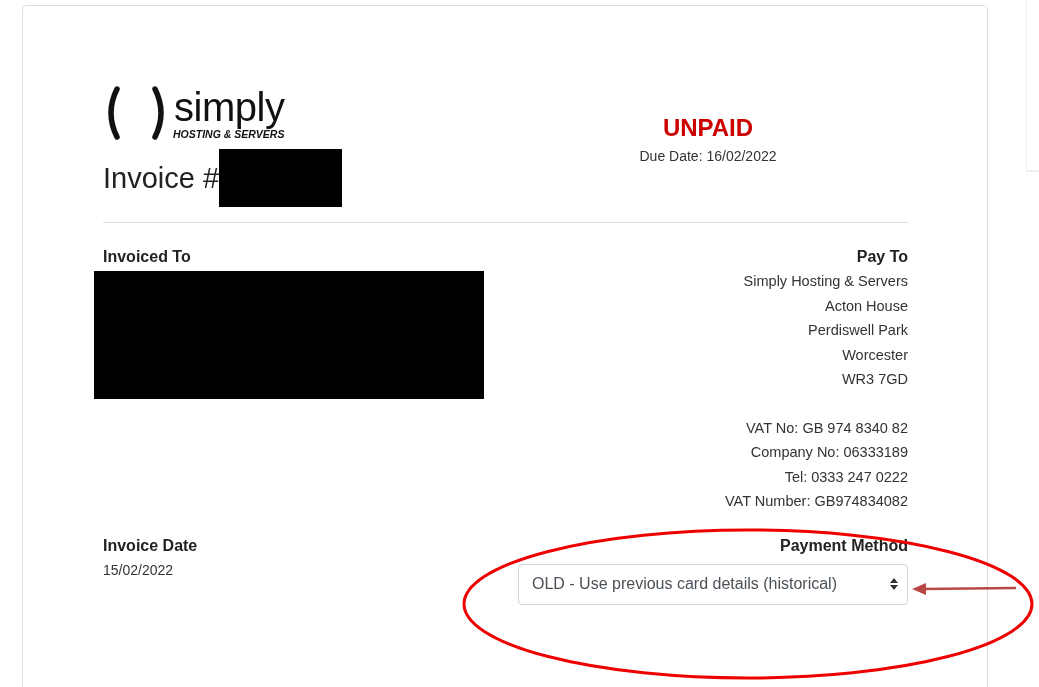 Image resolution: width=1039 pixels, height=687 pixels. I want to click on address-line: WR3 7GD, so click(874, 379).